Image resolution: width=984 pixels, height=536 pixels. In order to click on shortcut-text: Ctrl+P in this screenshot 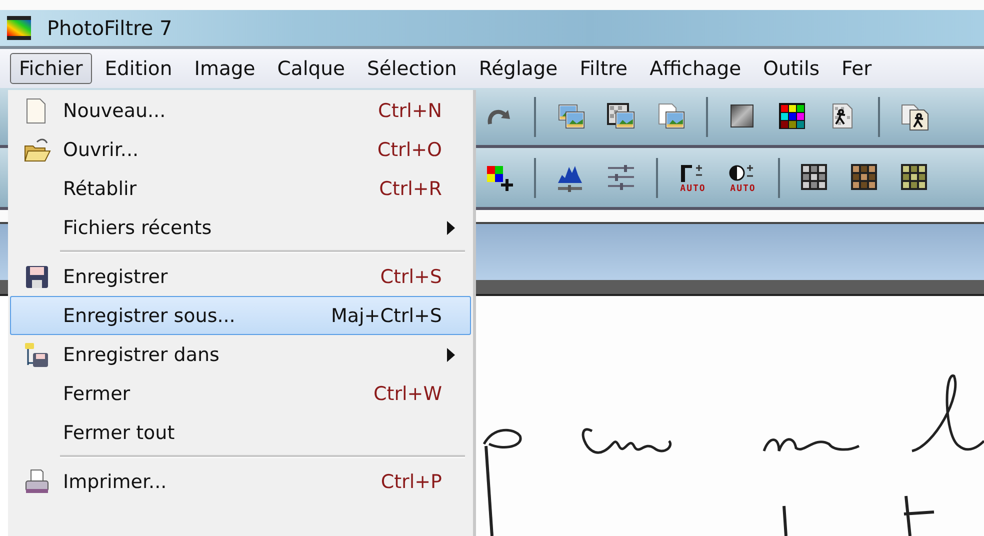, I will do `click(411, 481)`.